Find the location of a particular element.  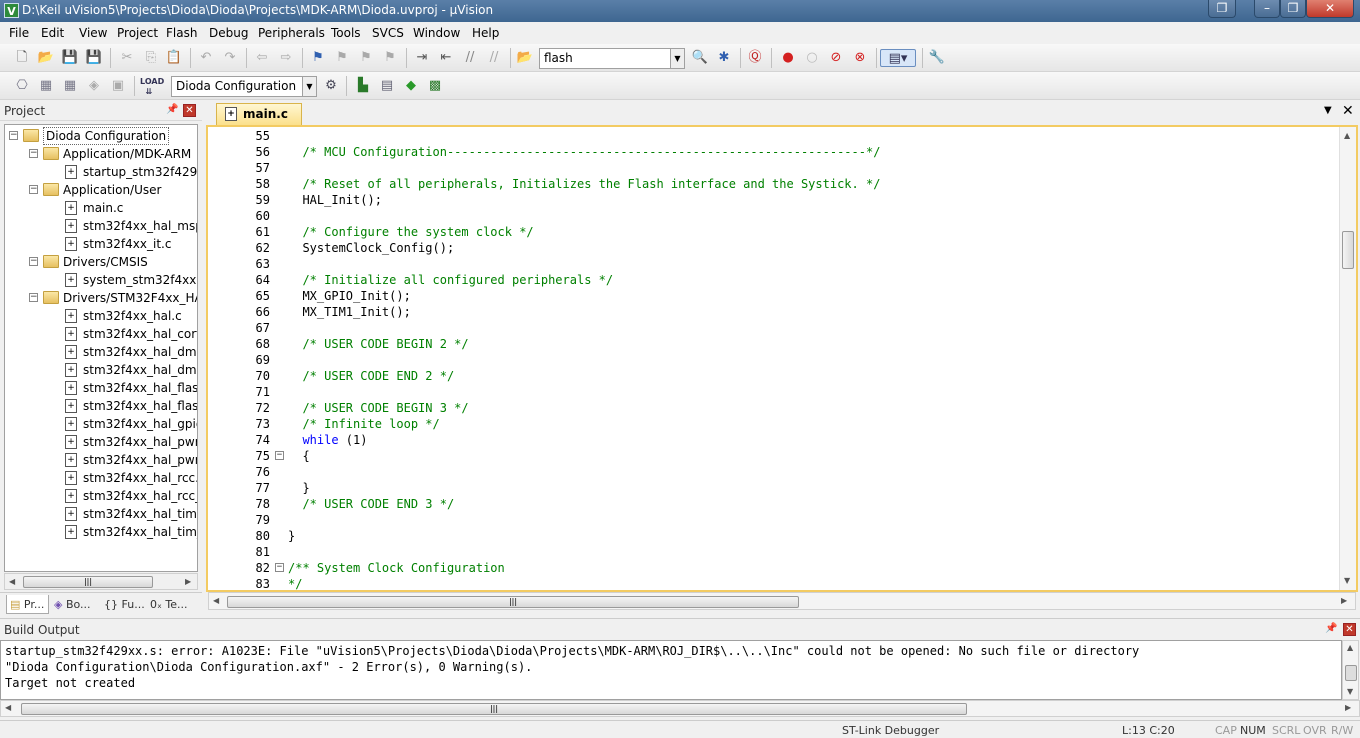

tree-group: − Application/MDK-ARM is located at coordinates (101, 154).